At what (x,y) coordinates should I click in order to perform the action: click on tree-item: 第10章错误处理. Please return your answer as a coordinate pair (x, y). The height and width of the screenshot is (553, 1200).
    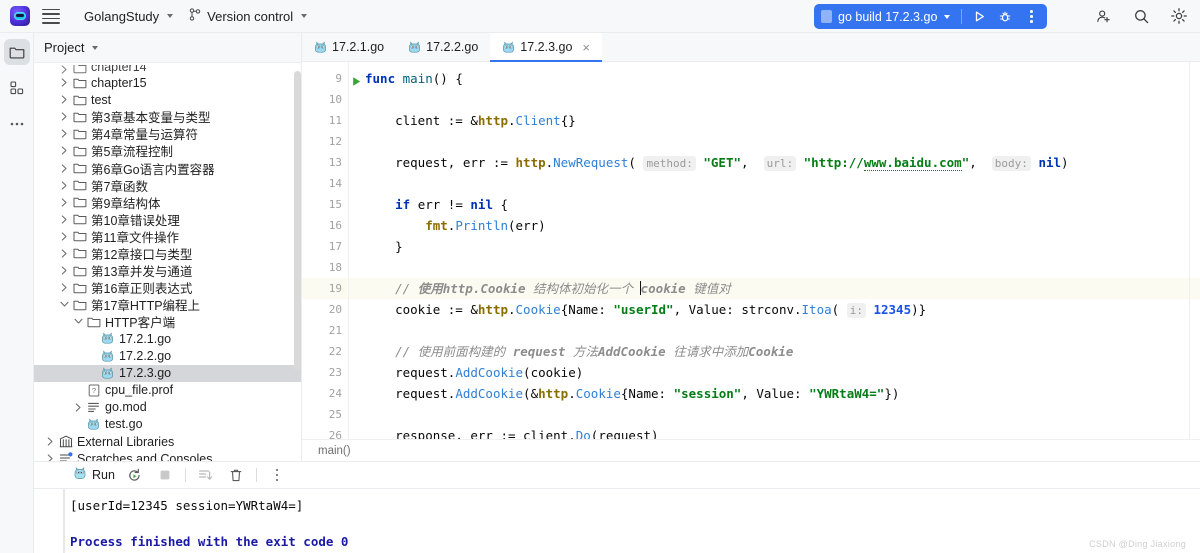
    Looking at the image, I should click on (167, 219).